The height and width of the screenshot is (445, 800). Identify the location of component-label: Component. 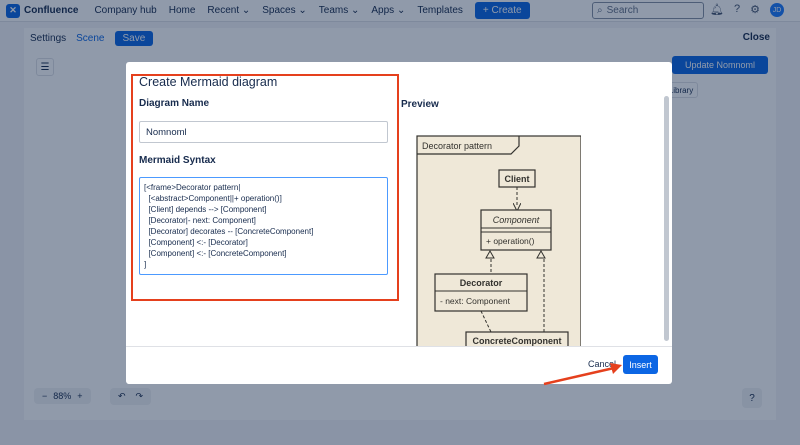
(516, 220).